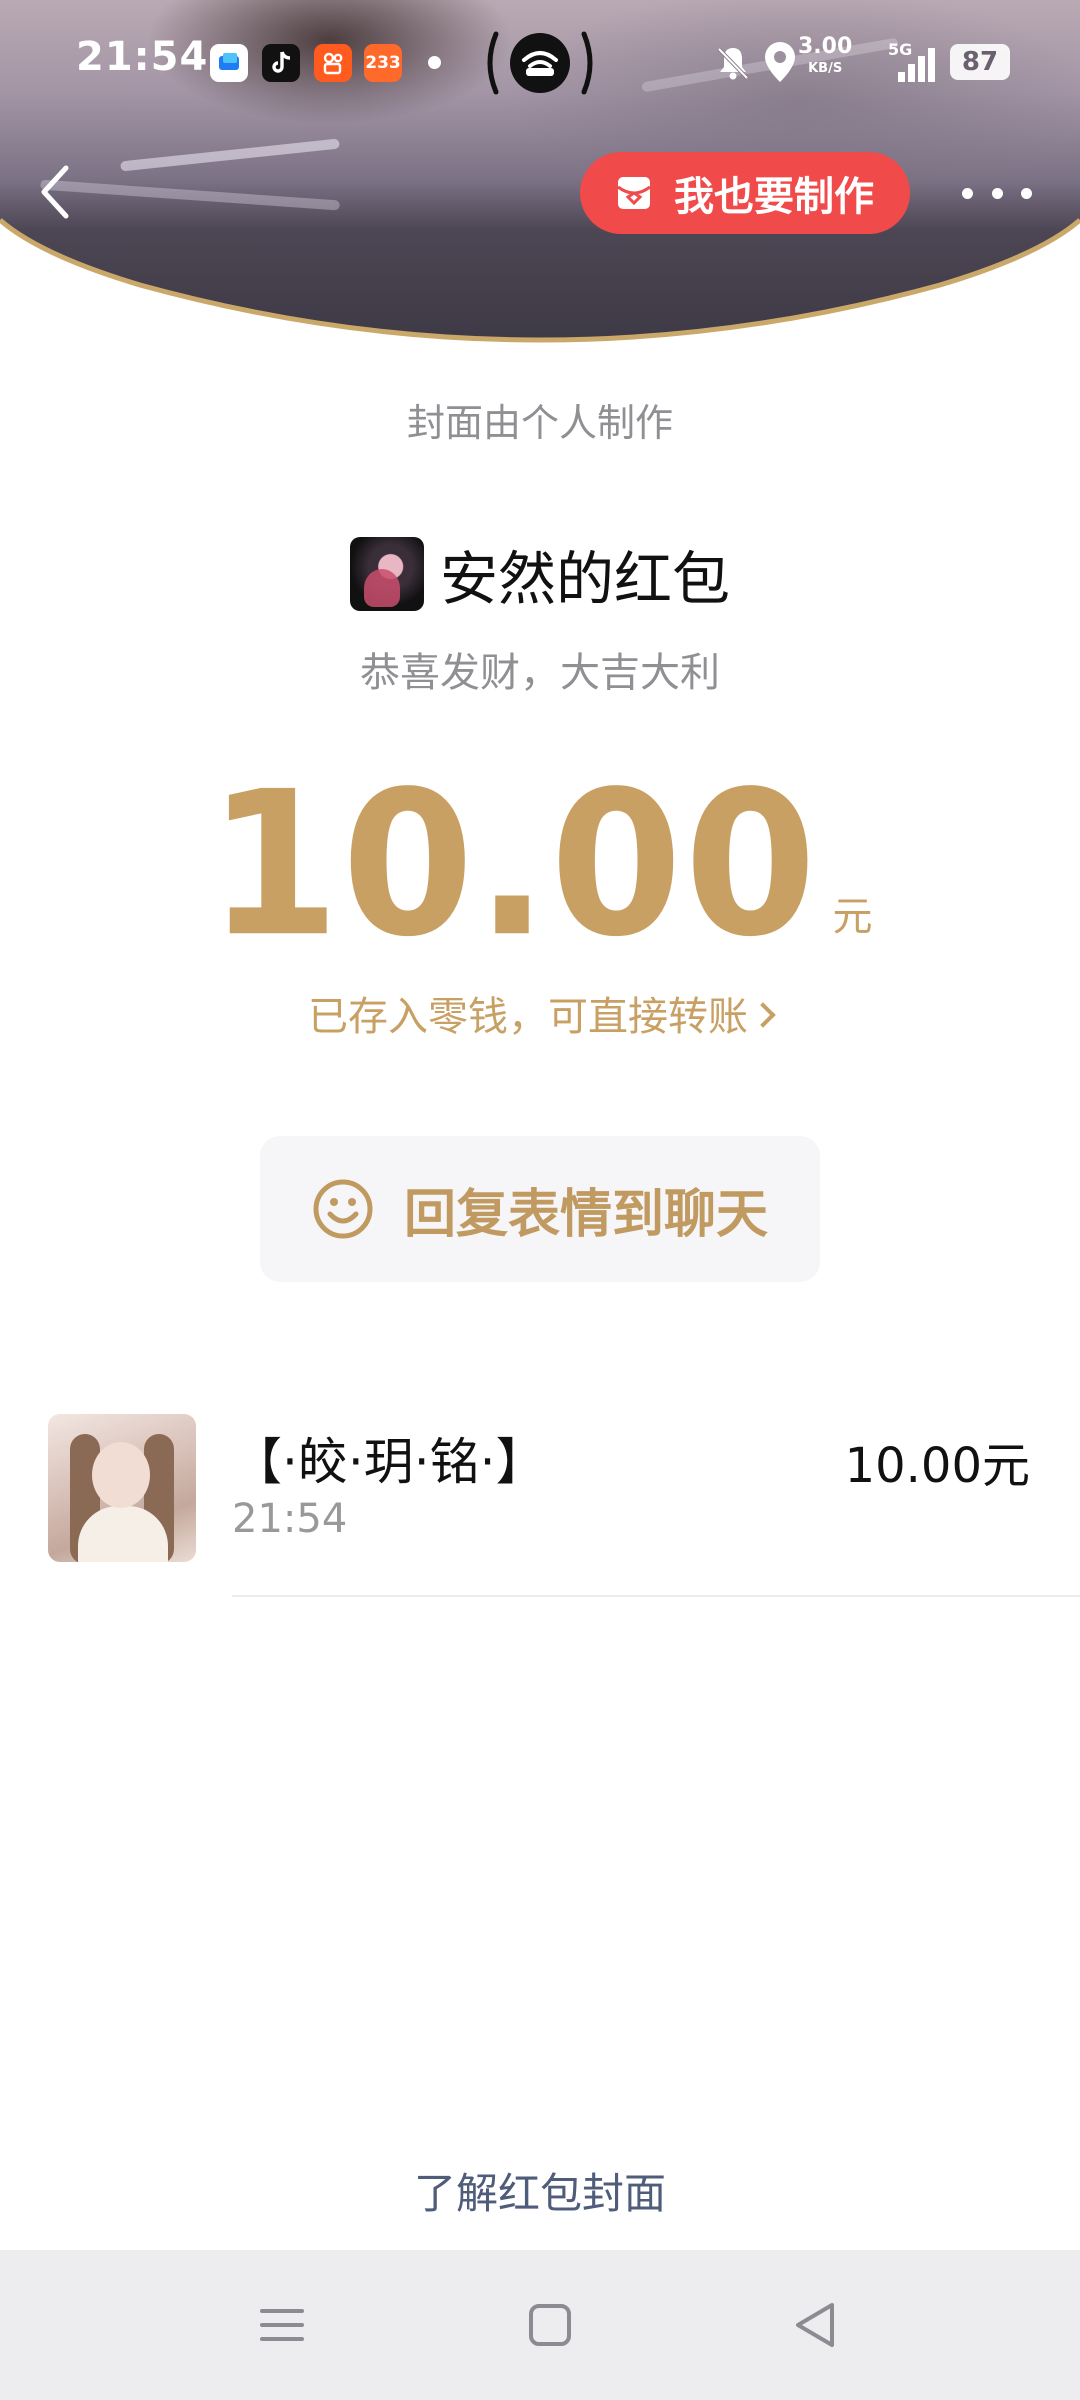 The height and width of the screenshot is (2400, 1080). What do you see at coordinates (386, 574) in the screenshot?
I see `sender-avatar` at bounding box center [386, 574].